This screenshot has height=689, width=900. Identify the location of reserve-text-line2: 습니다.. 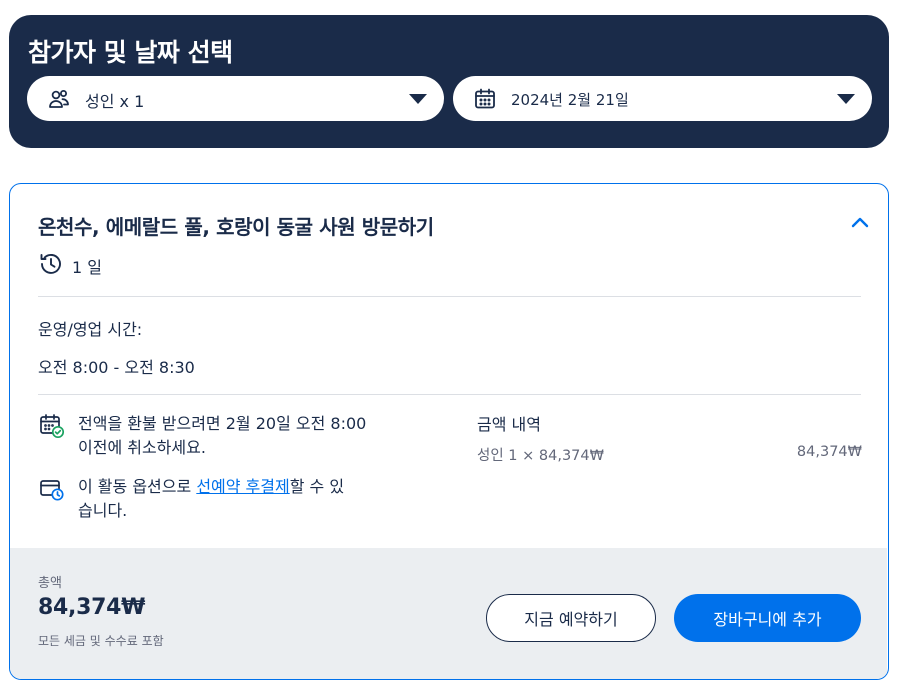
(103, 510).